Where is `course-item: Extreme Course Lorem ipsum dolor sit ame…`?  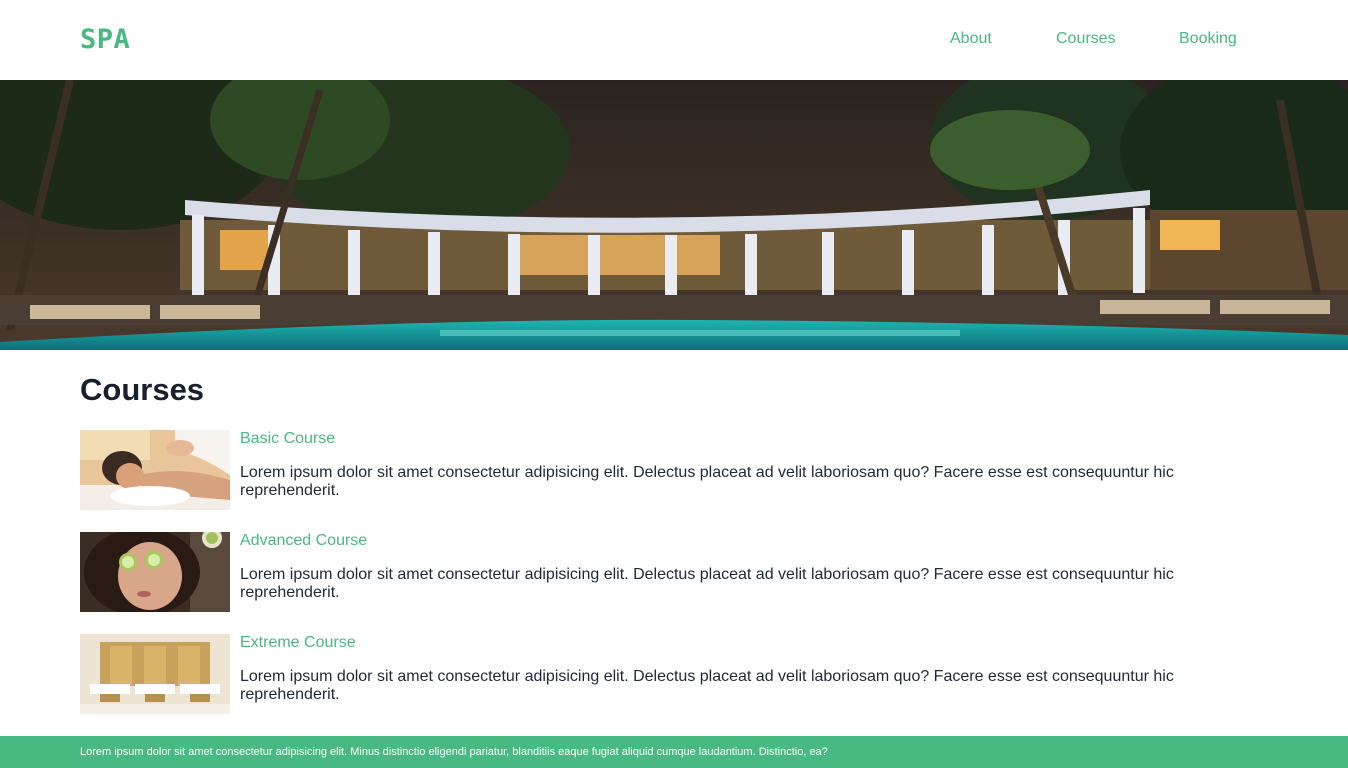
course-item: Extreme Course Lorem ipsum dolor sit ame… is located at coordinates (675, 674).